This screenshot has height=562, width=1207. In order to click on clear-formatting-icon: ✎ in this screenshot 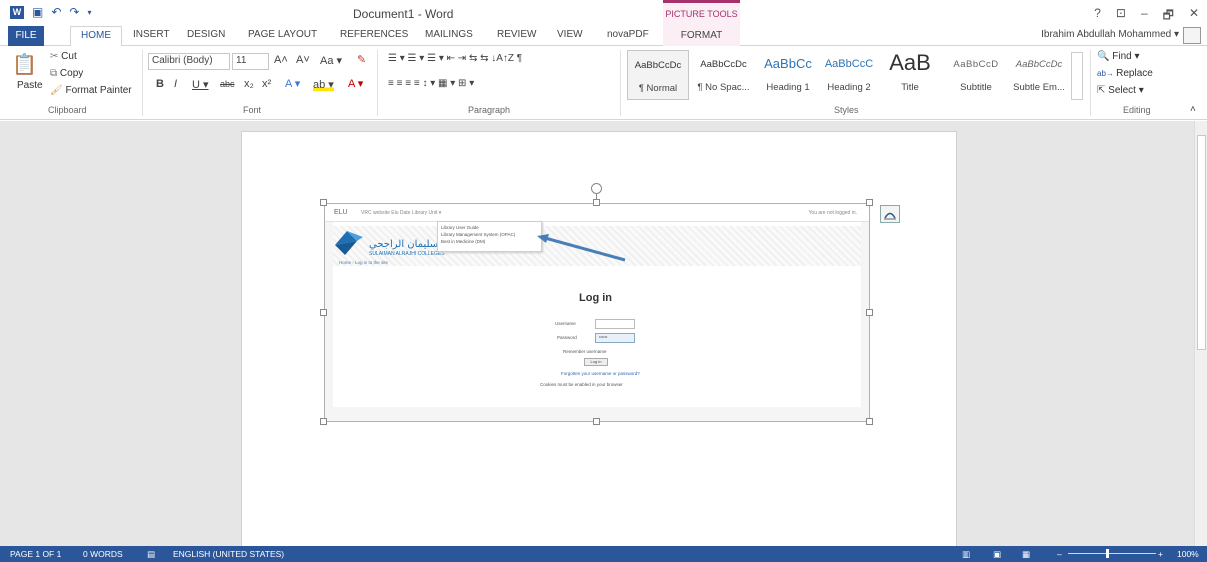, I will do `click(361, 59)`.